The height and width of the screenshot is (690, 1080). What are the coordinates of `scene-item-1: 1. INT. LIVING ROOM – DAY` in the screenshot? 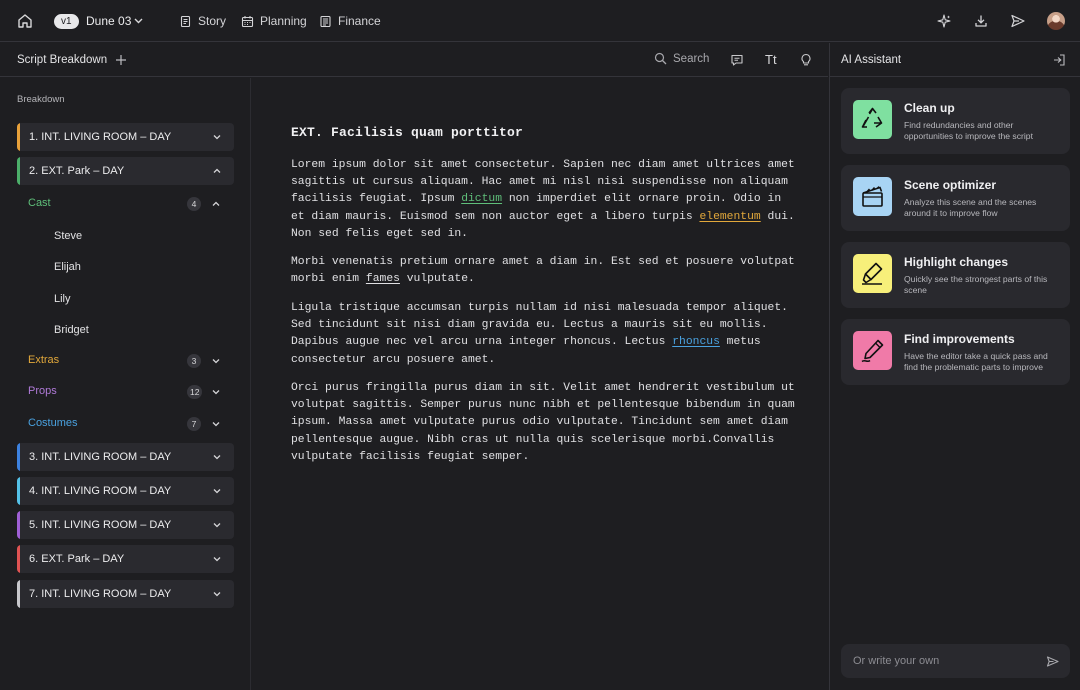 It's located at (125, 137).